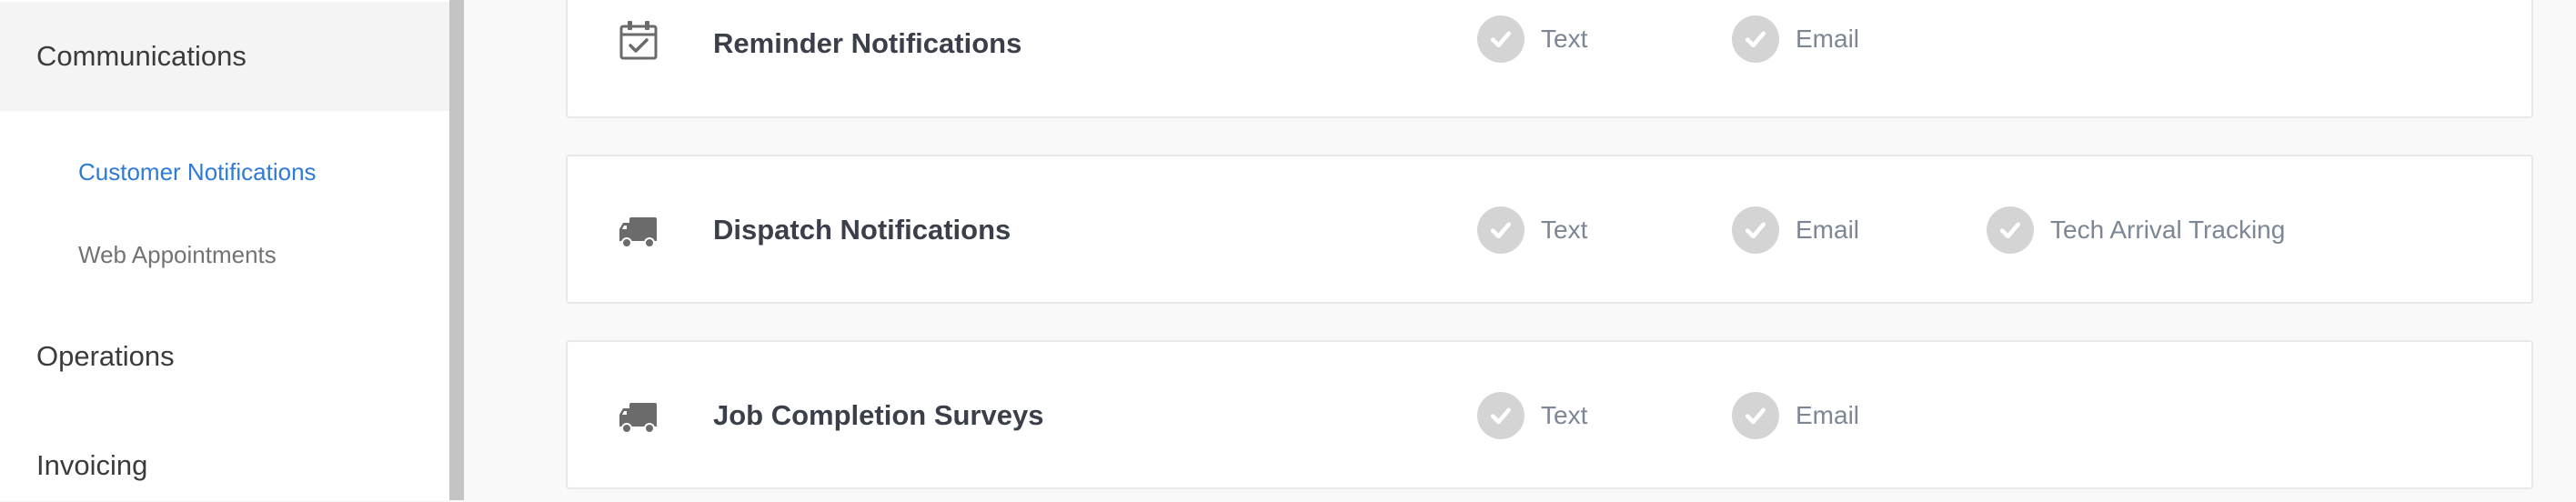 Image resolution: width=2576 pixels, height=502 pixels. What do you see at coordinates (862, 230) in the screenshot?
I see `row-title: Dispatch Notifications` at bounding box center [862, 230].